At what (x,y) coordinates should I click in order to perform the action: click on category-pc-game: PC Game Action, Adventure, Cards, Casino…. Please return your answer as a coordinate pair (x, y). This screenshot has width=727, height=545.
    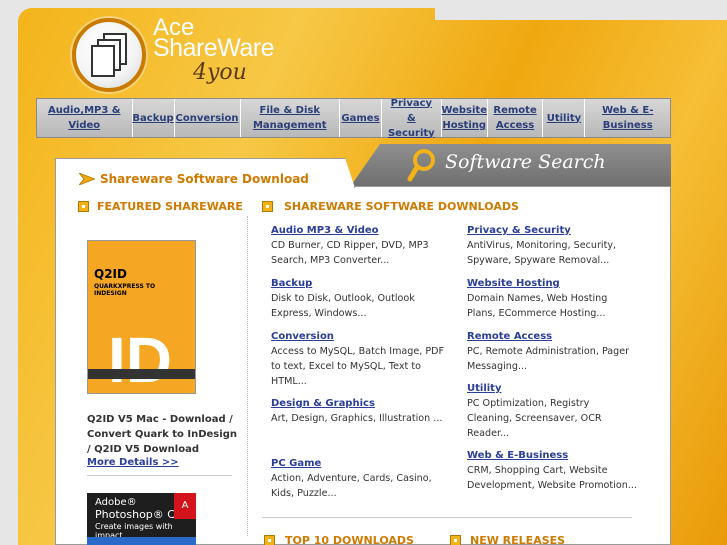
    Looking at the image, I should click on (363, 479).